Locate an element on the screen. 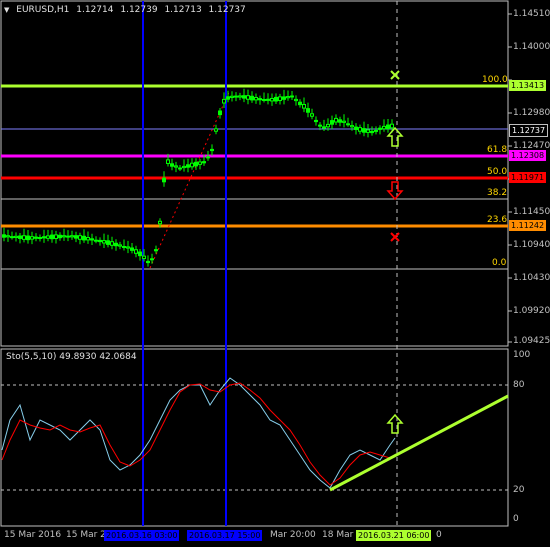 The image size is (550, 547). price-tick: 1.10940 is located at coordinates (531, 245).